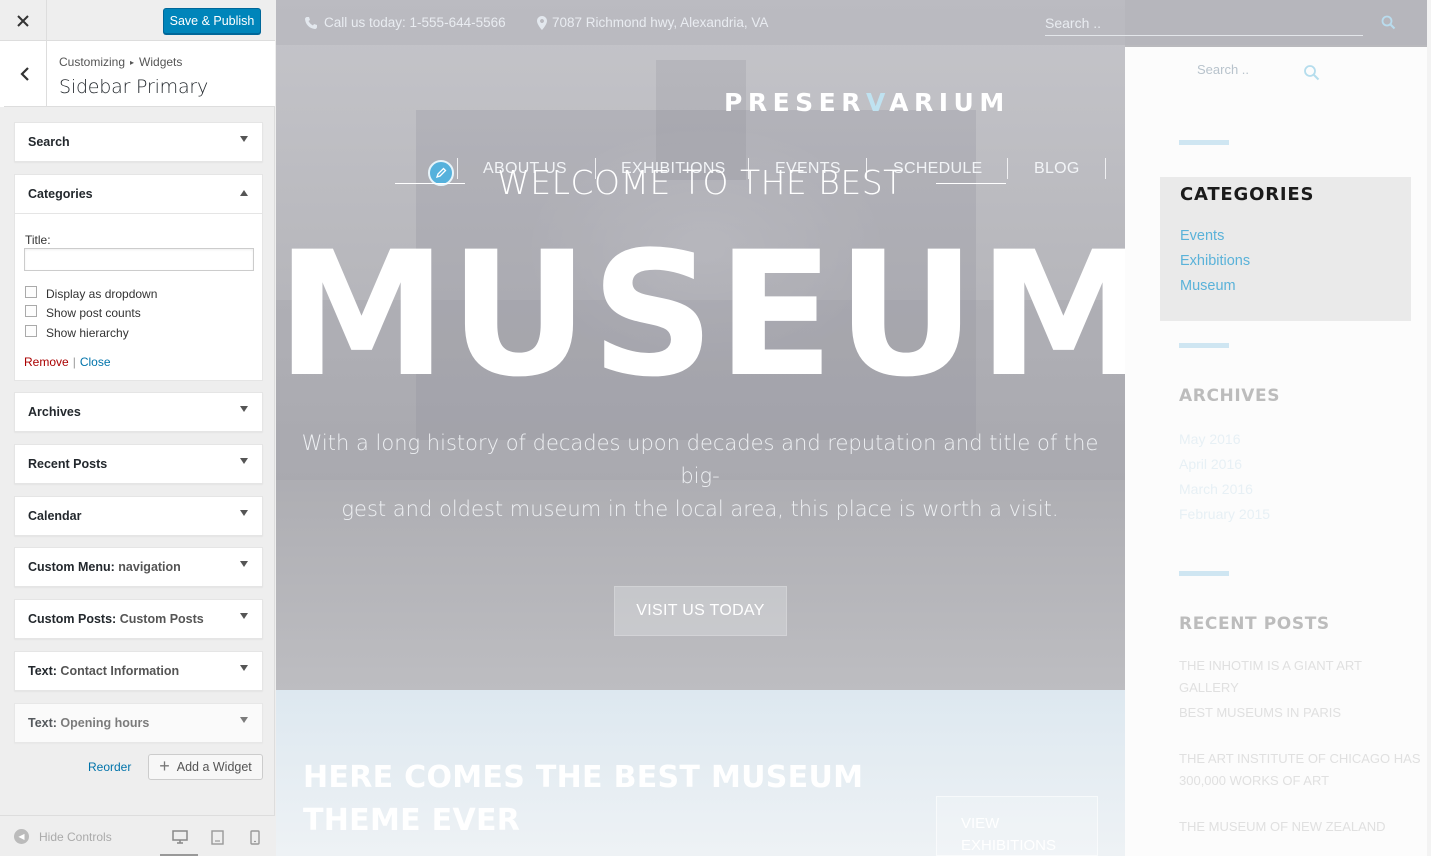  What do you see at coordinates (164, 765) in the screenshot?
I see `plus-icon: +` at bounding box center [164, 765].